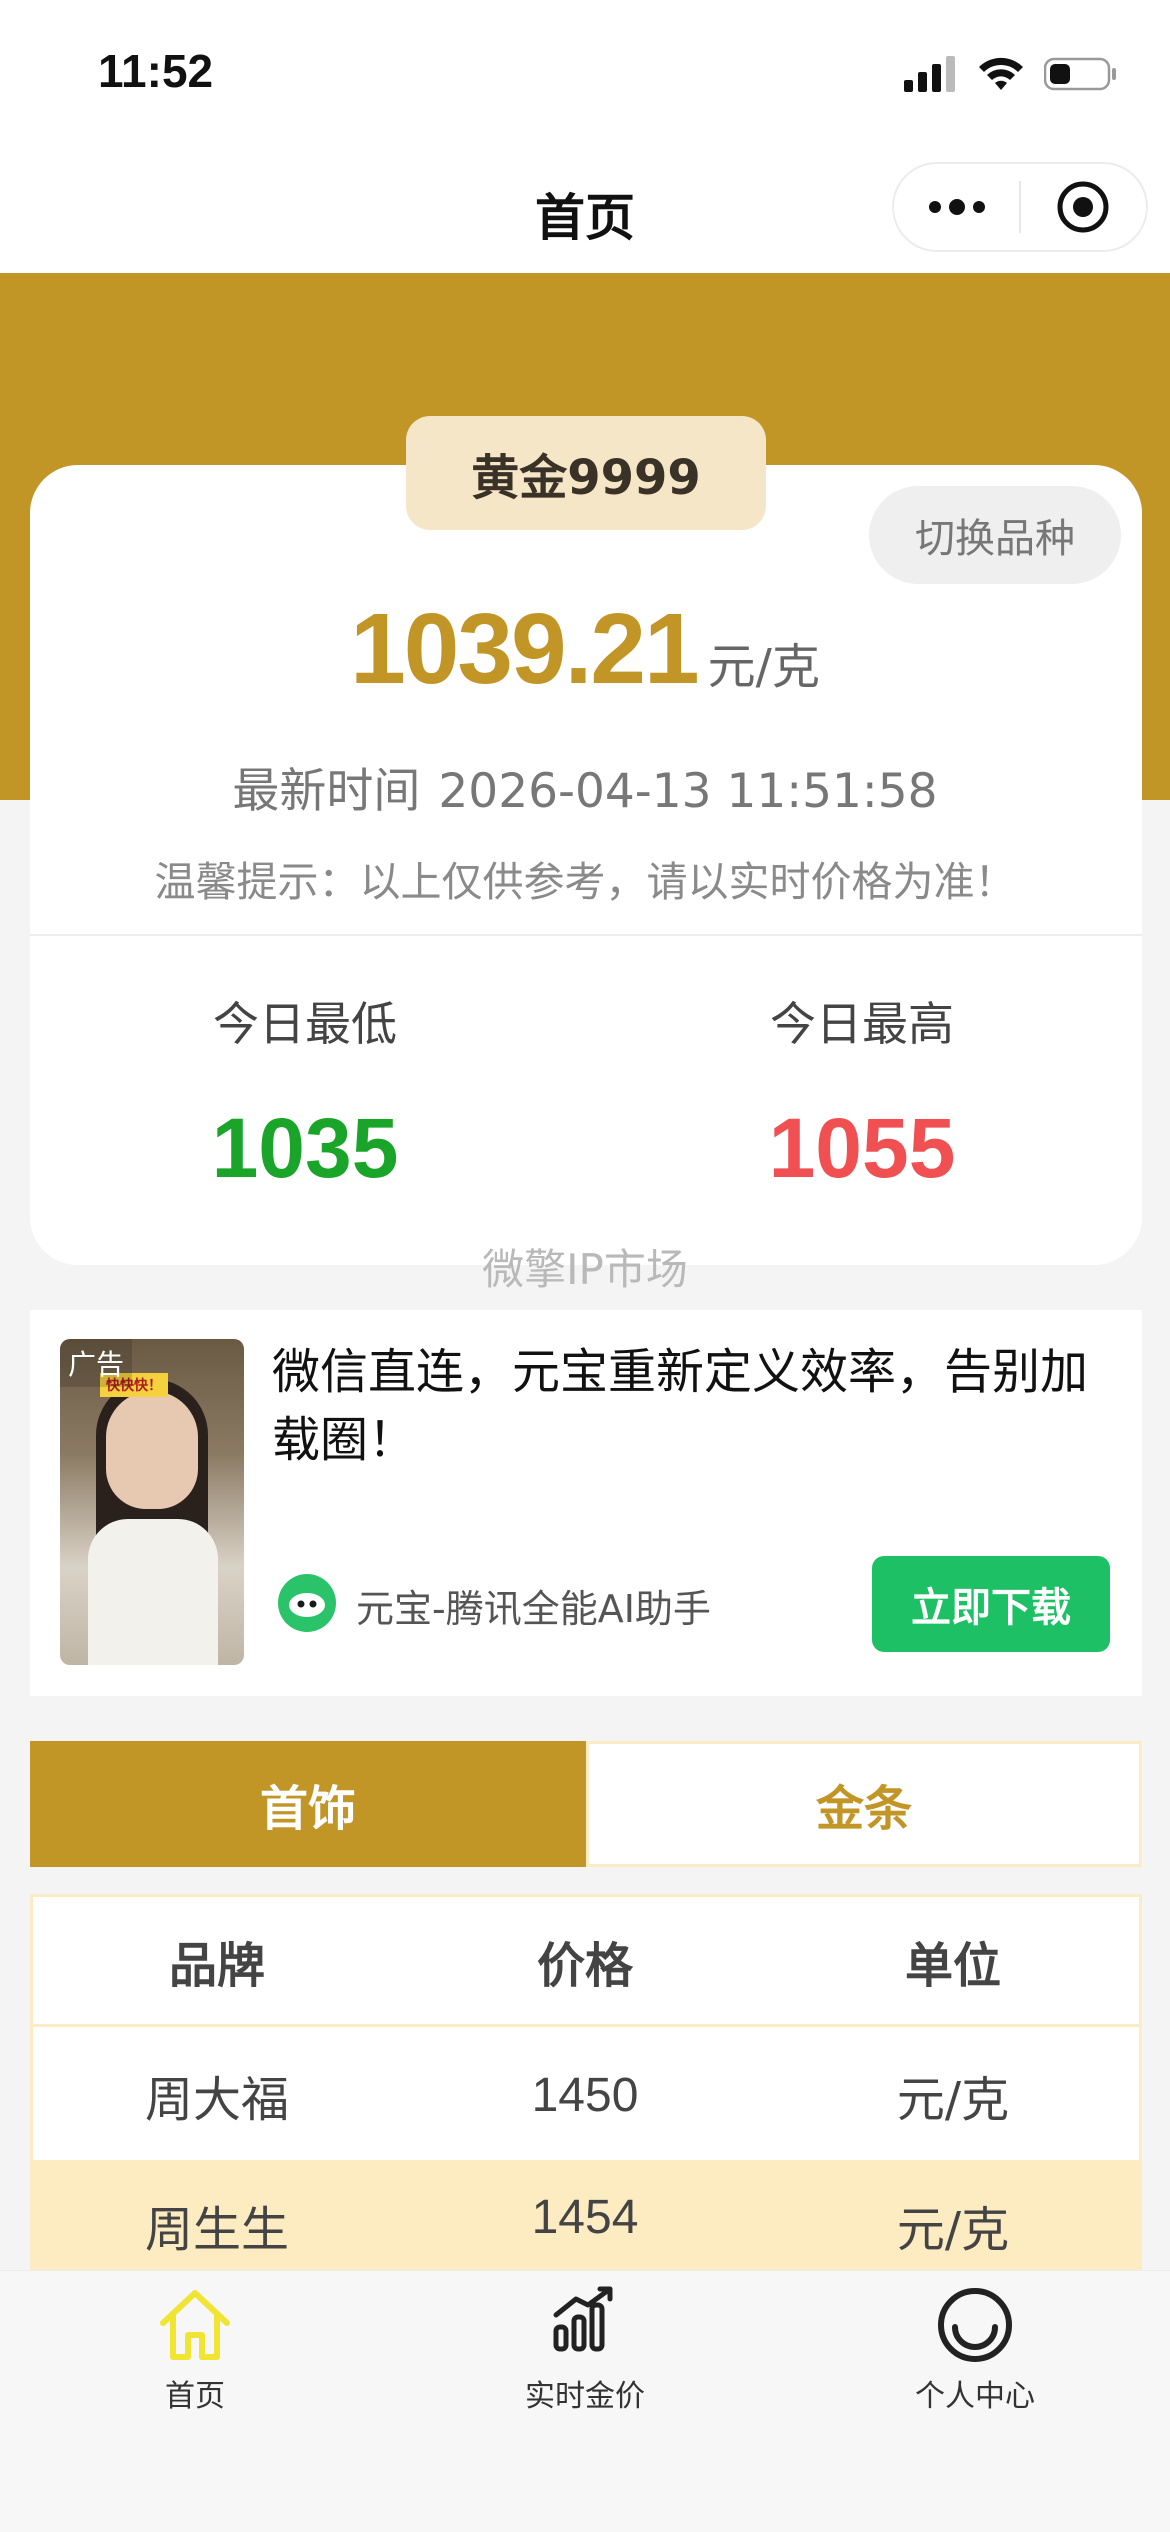  I want to click on row-brand: 周生生, so click(216, 2230).